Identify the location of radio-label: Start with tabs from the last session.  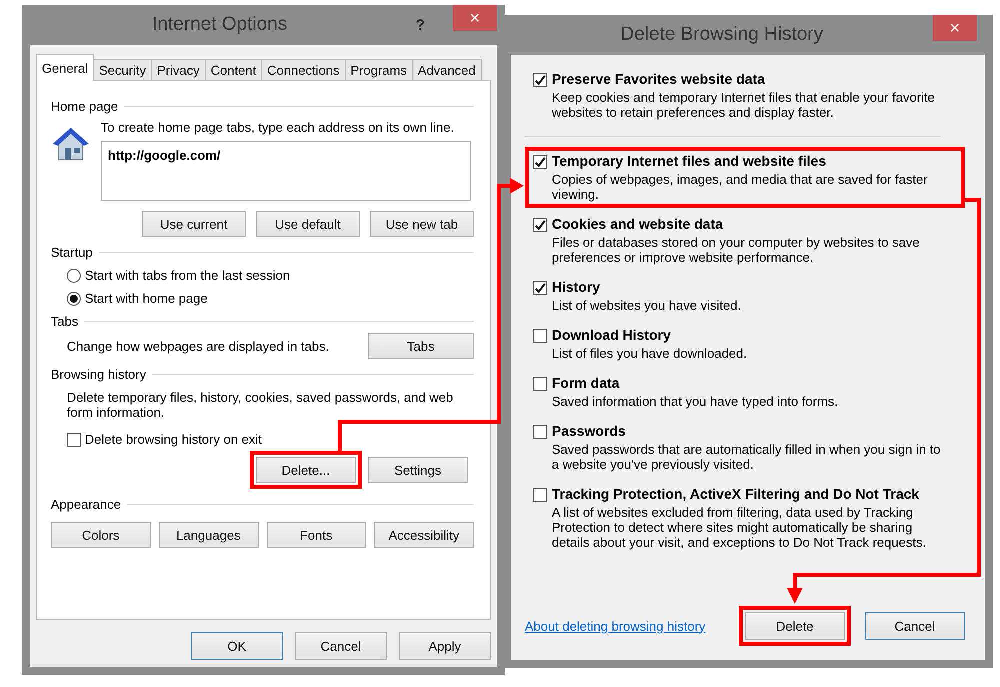
(187, 275).